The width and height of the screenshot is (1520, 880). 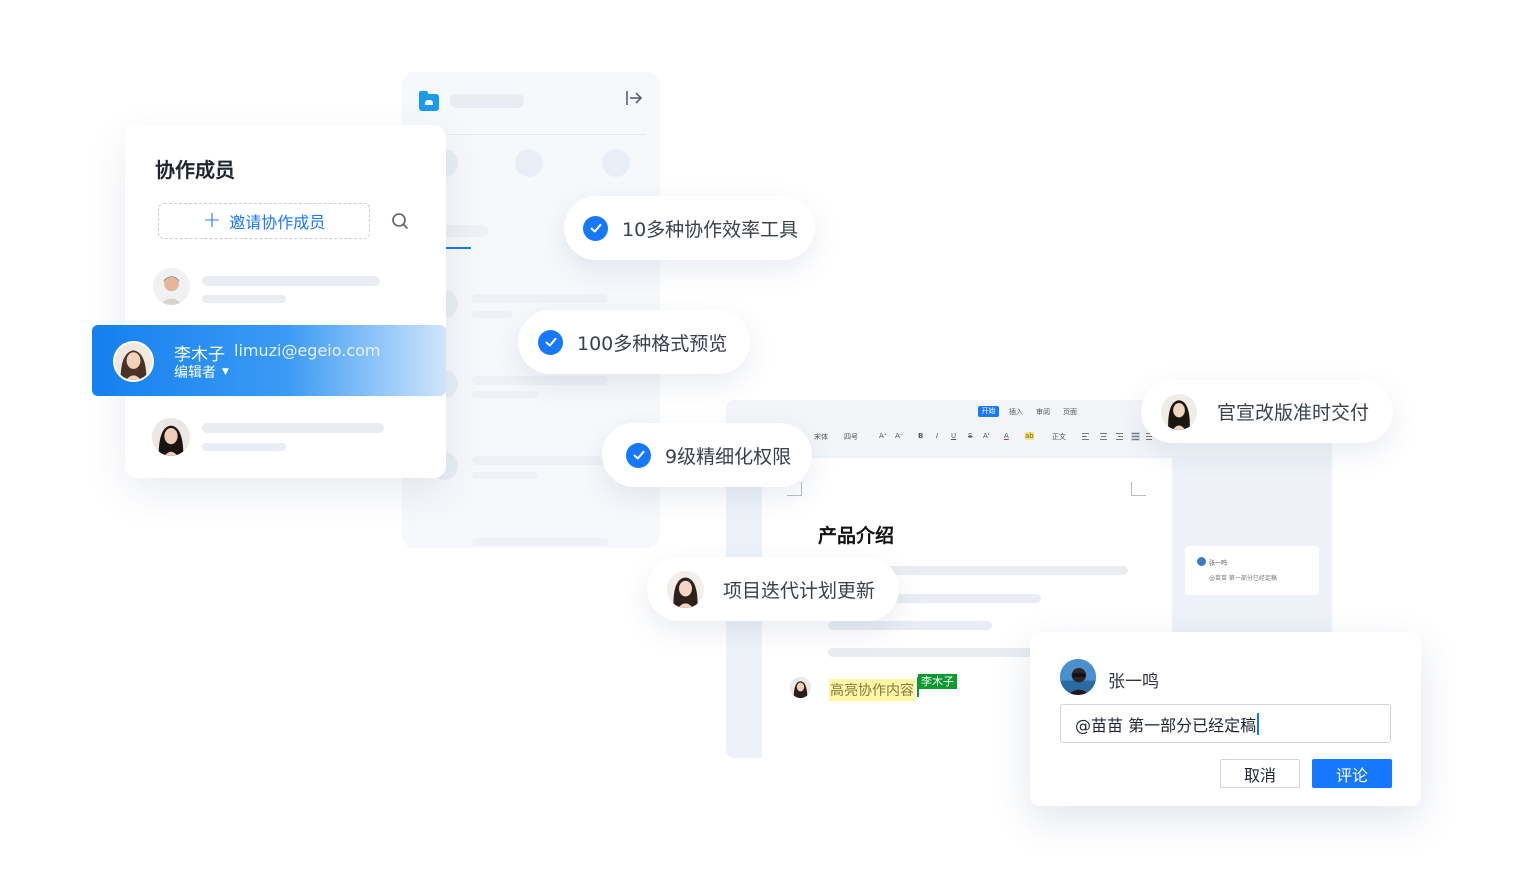 I want to click on comment-avatar, so click(x=1201, y=561).